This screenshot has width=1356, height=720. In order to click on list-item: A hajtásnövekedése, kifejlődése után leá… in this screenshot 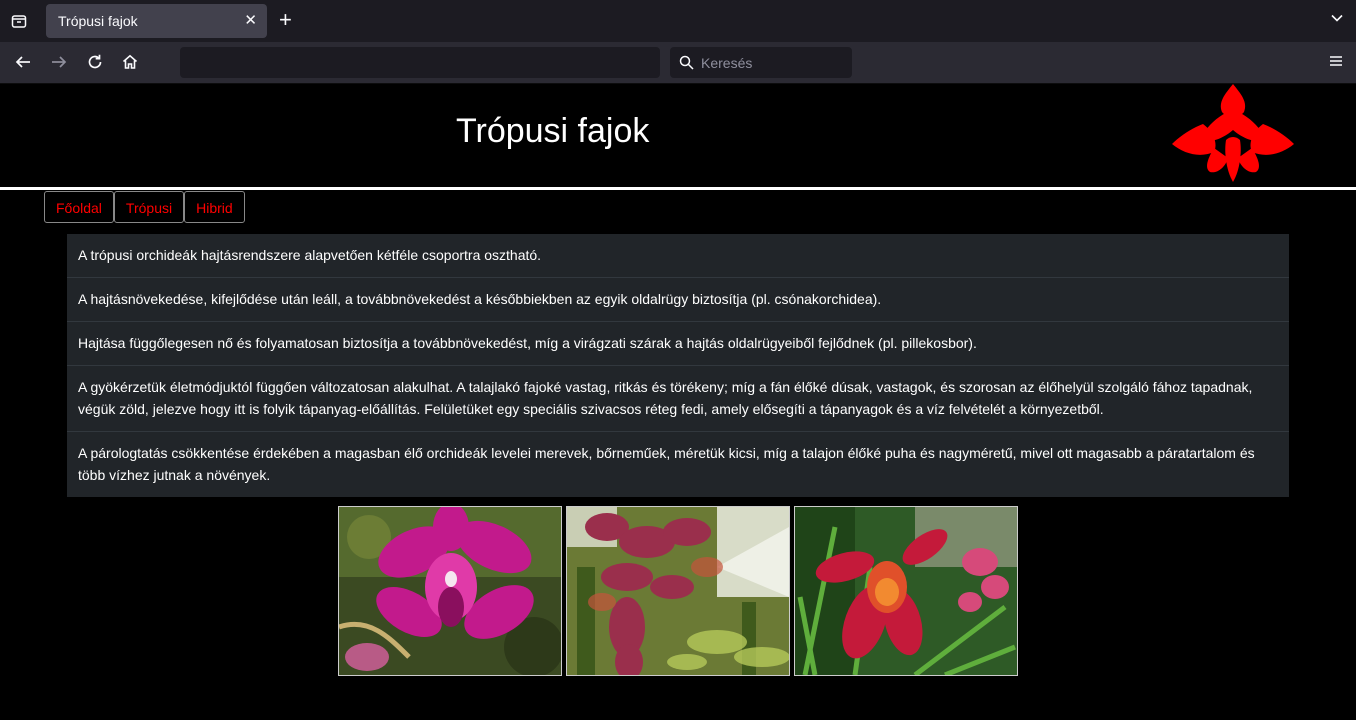, I will do `click(678, 299)`.